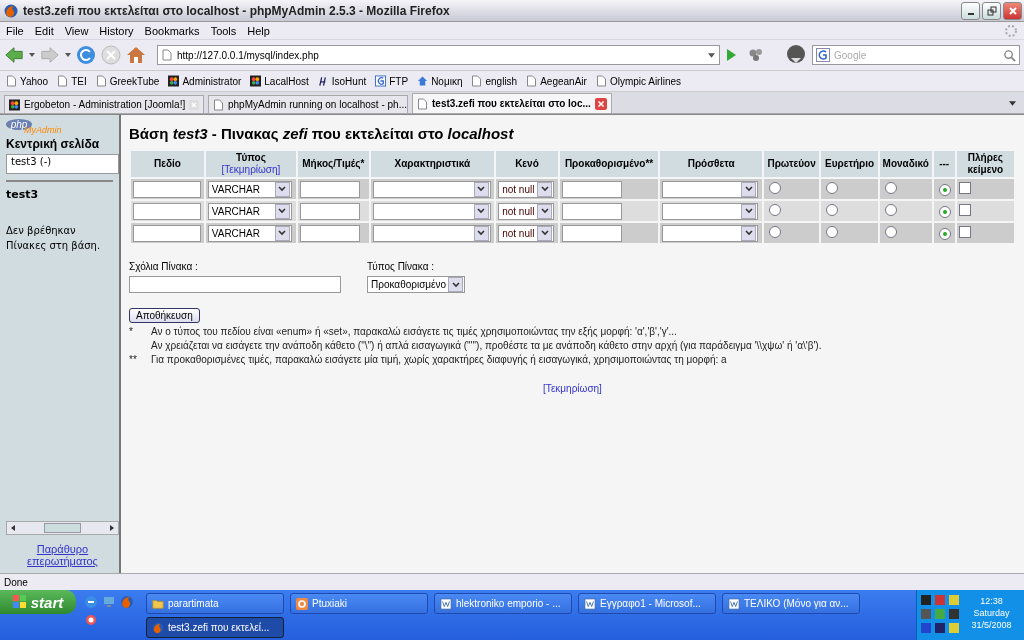 Image resolution: width=1024 pixels, height=640 pixels. Describe the element at coordinates (991, 10) in the screenshot. I see `restore-button` at that location.